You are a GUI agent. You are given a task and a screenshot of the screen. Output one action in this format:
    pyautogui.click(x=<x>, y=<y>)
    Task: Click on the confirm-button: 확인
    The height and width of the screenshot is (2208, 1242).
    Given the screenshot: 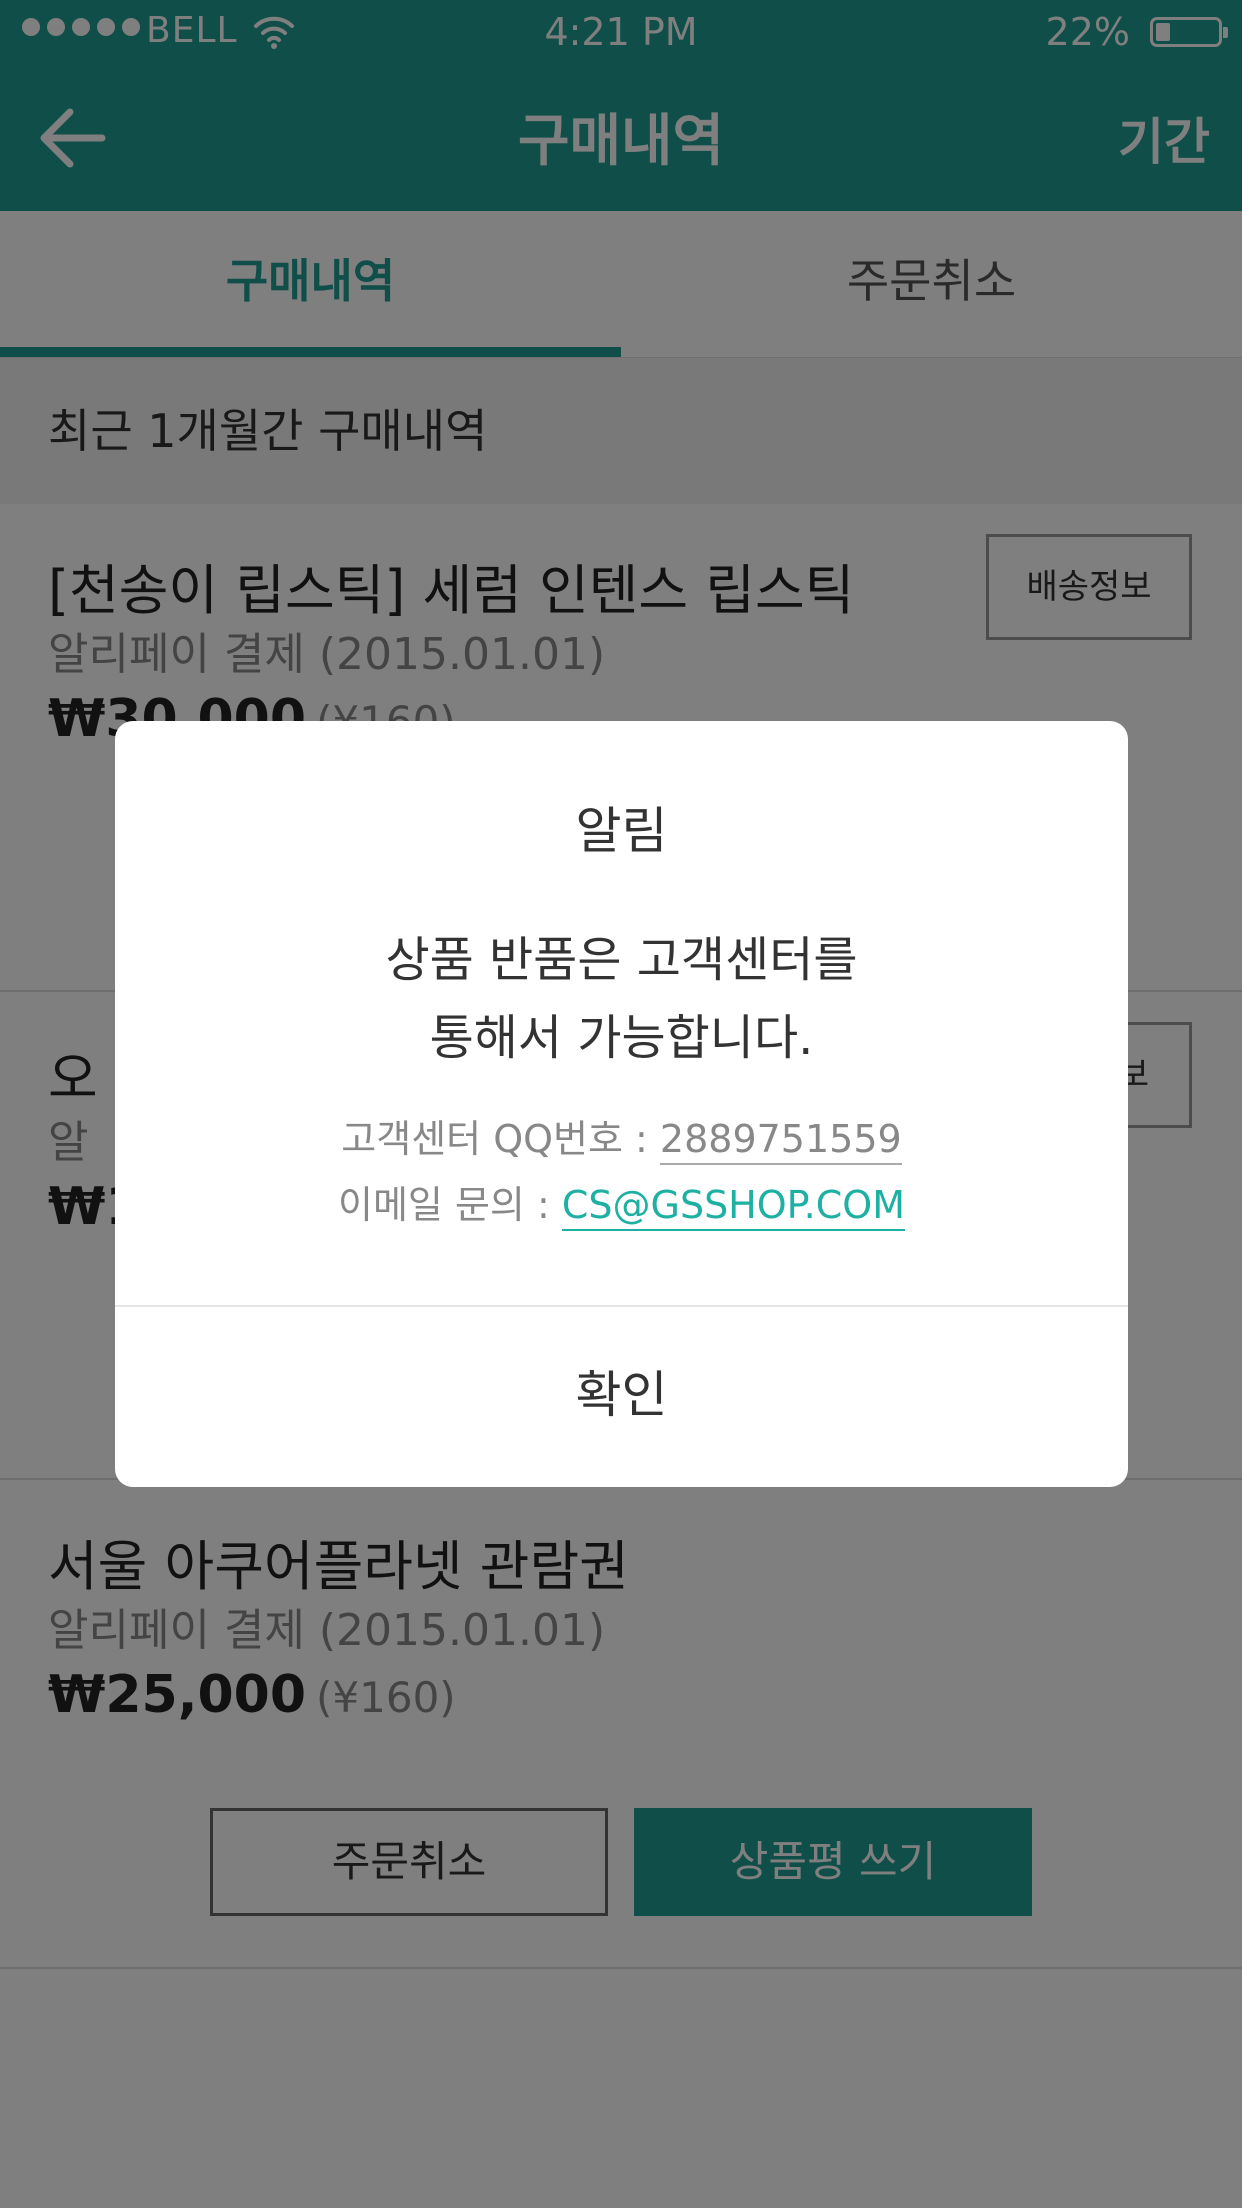 What is the action you would take?
    pyautogui.click(x=621, y=1397)
    